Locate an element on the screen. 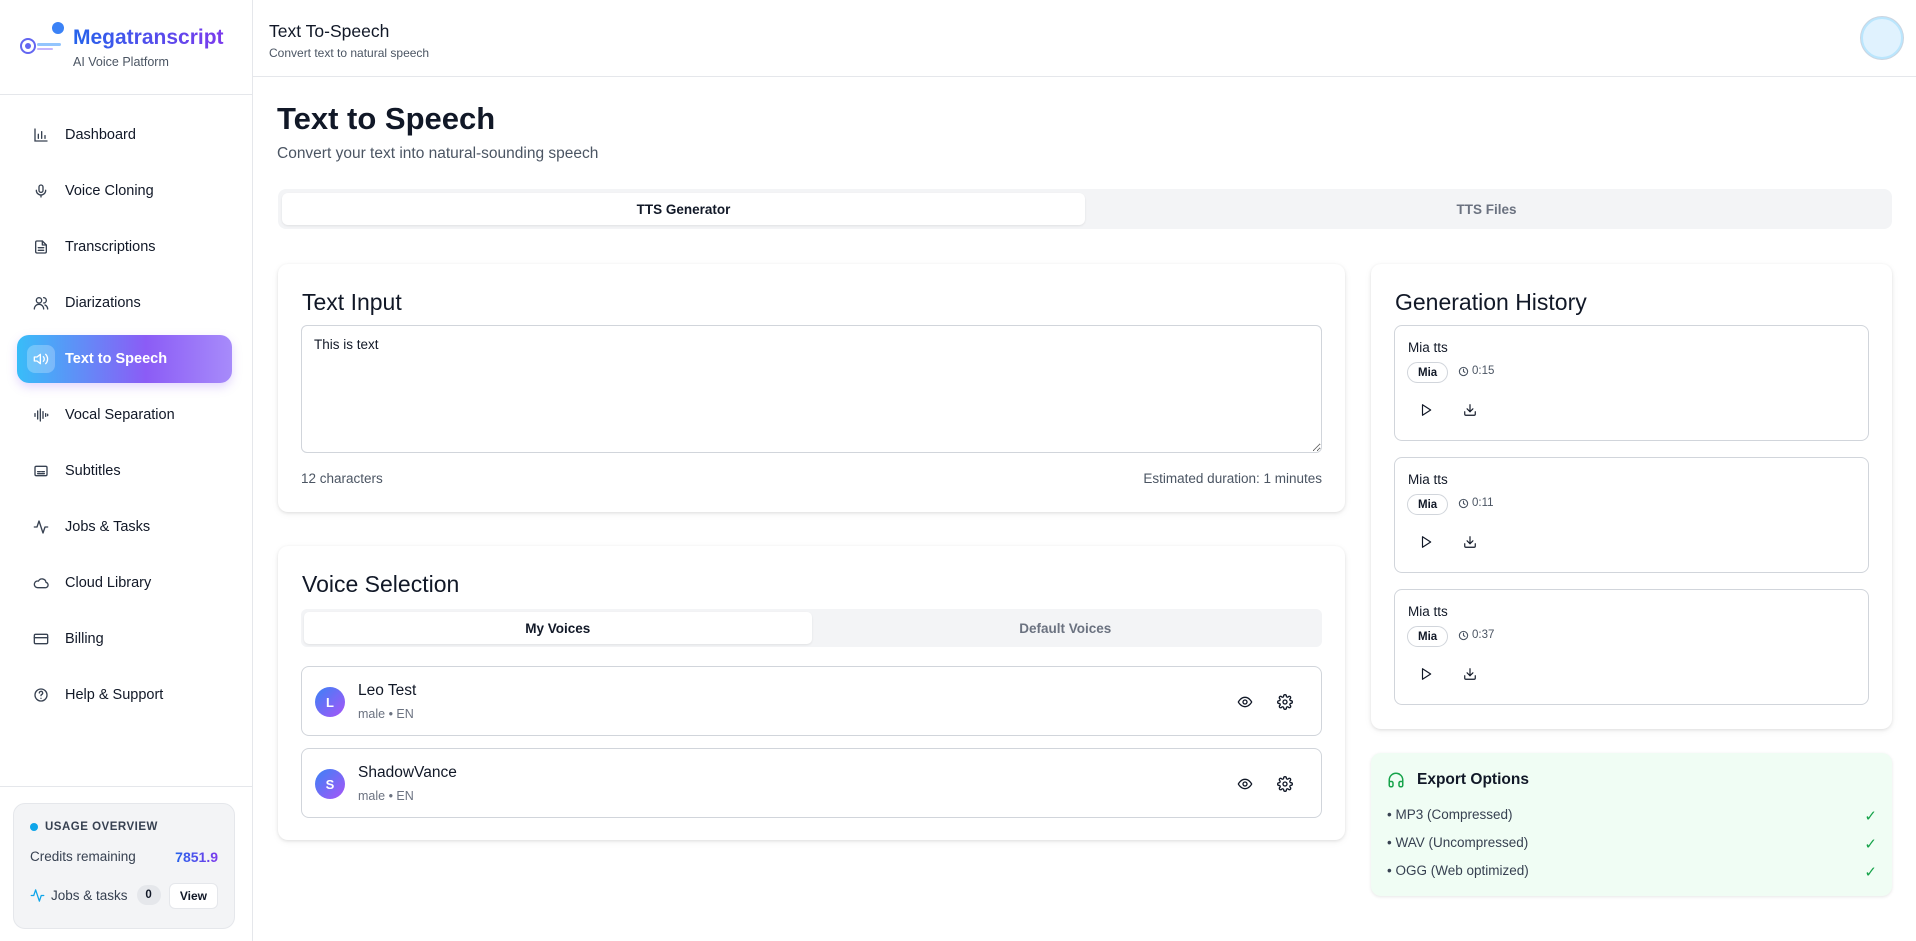 This screenshot has height=941, width=1916. sidebar-item-transcriptions: Transcriptions is located at coordinates (124, 247).